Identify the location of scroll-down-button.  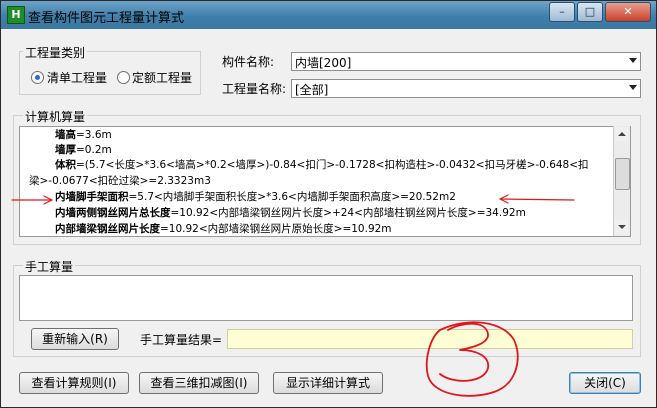
(621, 227).